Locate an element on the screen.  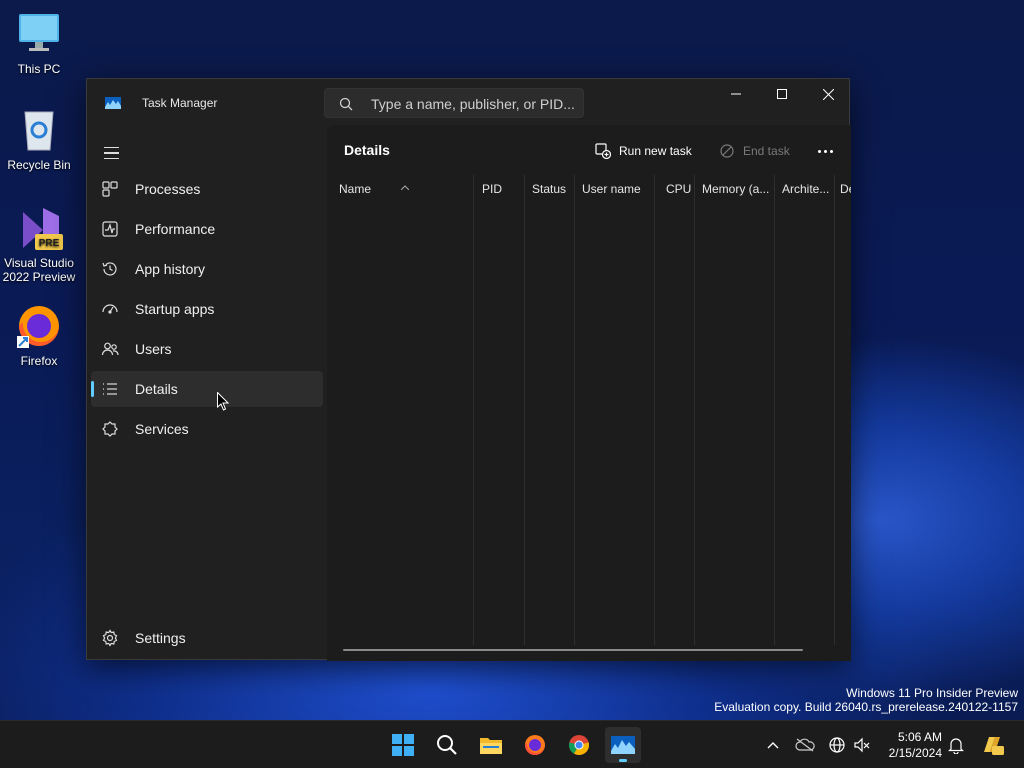
services-icon is located at coordinates (110, 429).